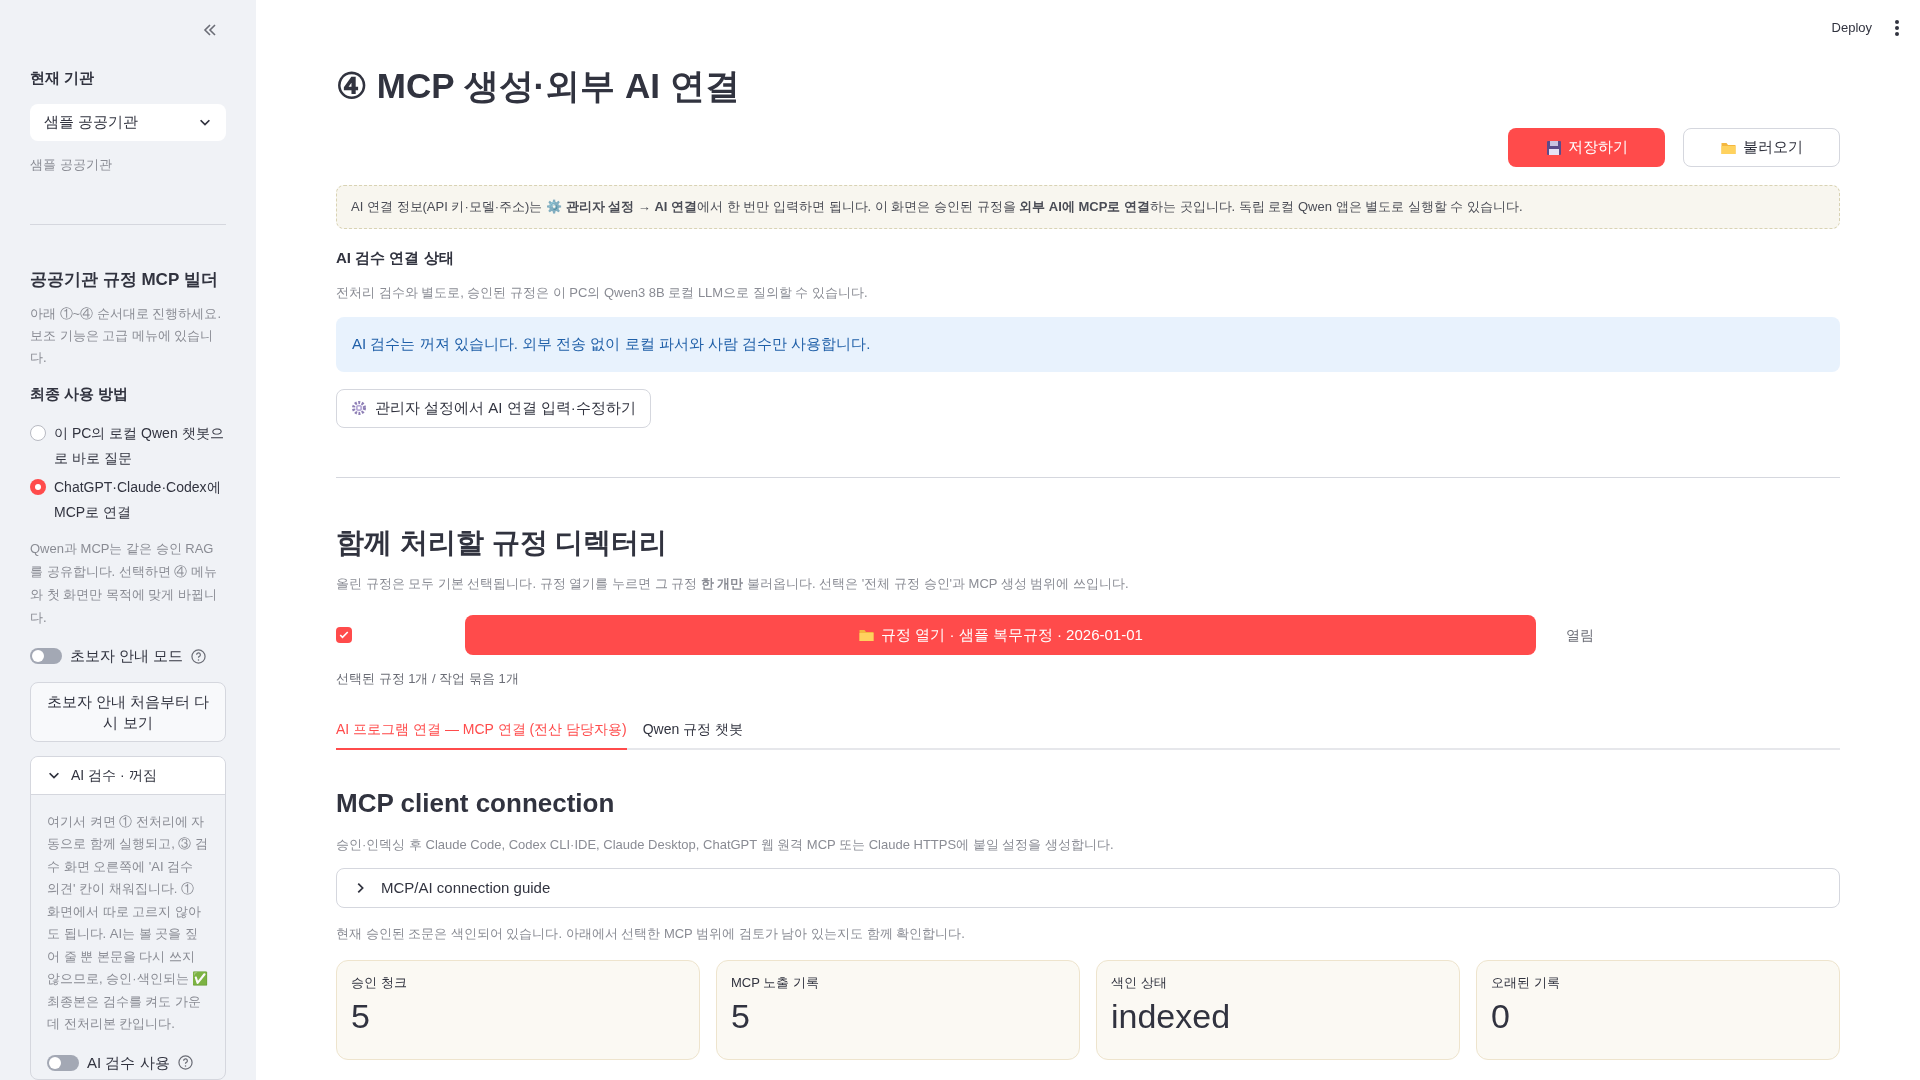 This screenshot has width=1920, height=1080. I want to click on radio-label: 이 PC의 로컬 Qwen 챗봇으로 바로 질문, so click(140, 446).